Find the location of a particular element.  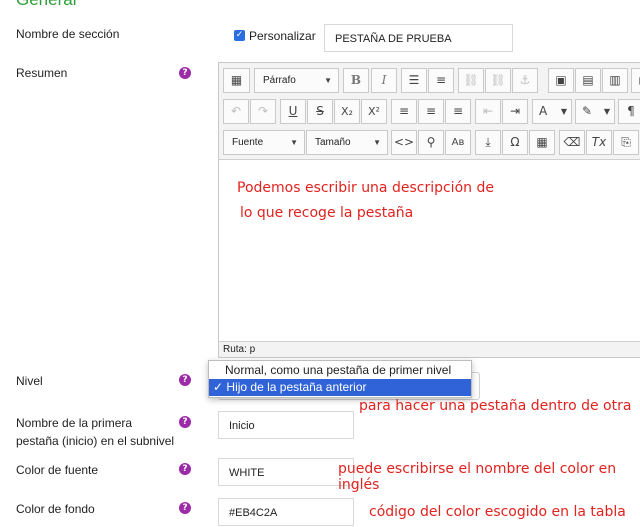

annotation-color-code: código del color escogido en la tabla is located at coordinates (497, 512).